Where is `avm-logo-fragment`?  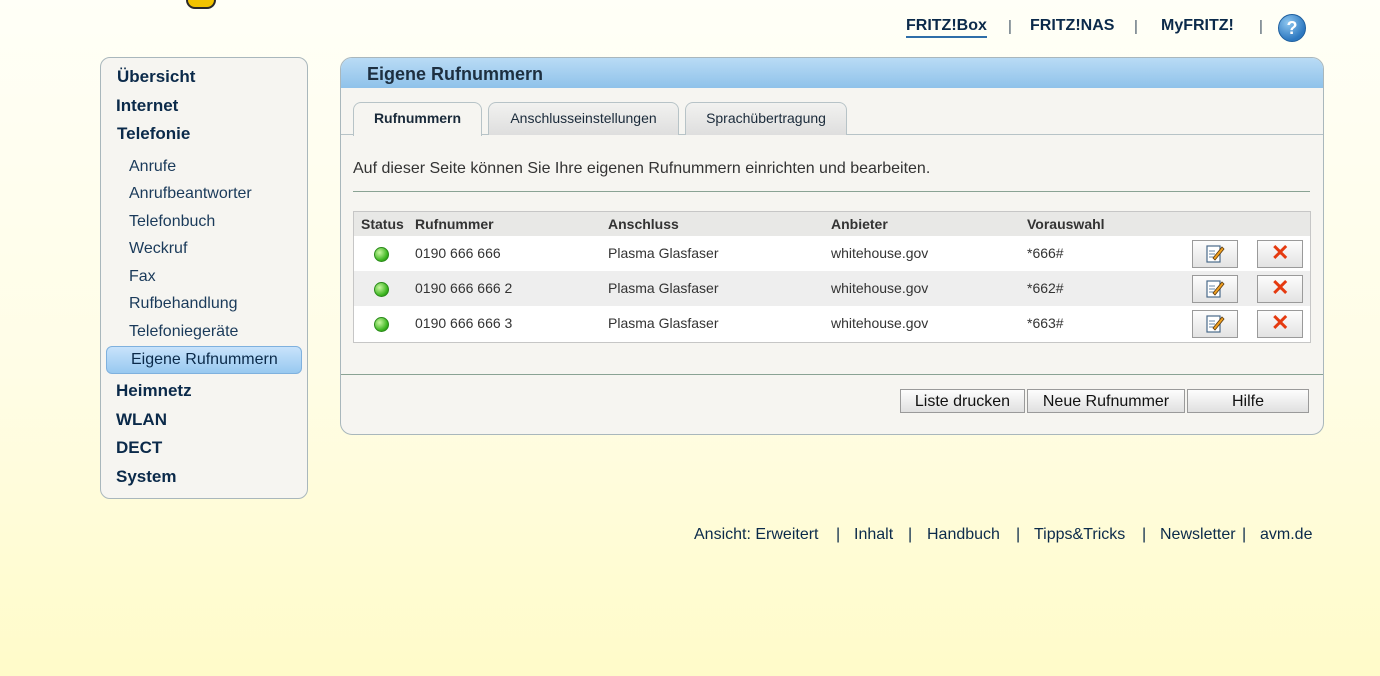
avm-logo-fragment is located at coordinates (201, 4).